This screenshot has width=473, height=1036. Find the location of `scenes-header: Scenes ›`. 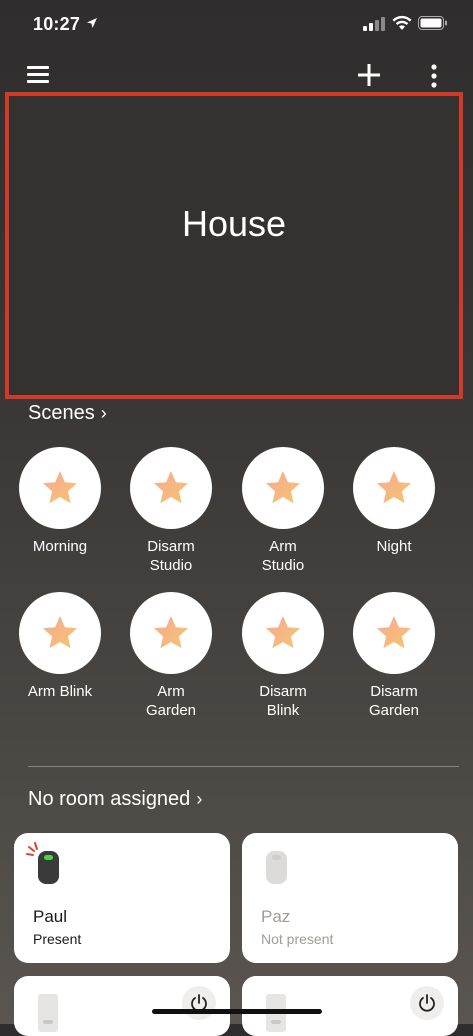

scenes-header: Scenes › is located at coordinates (67, 413).